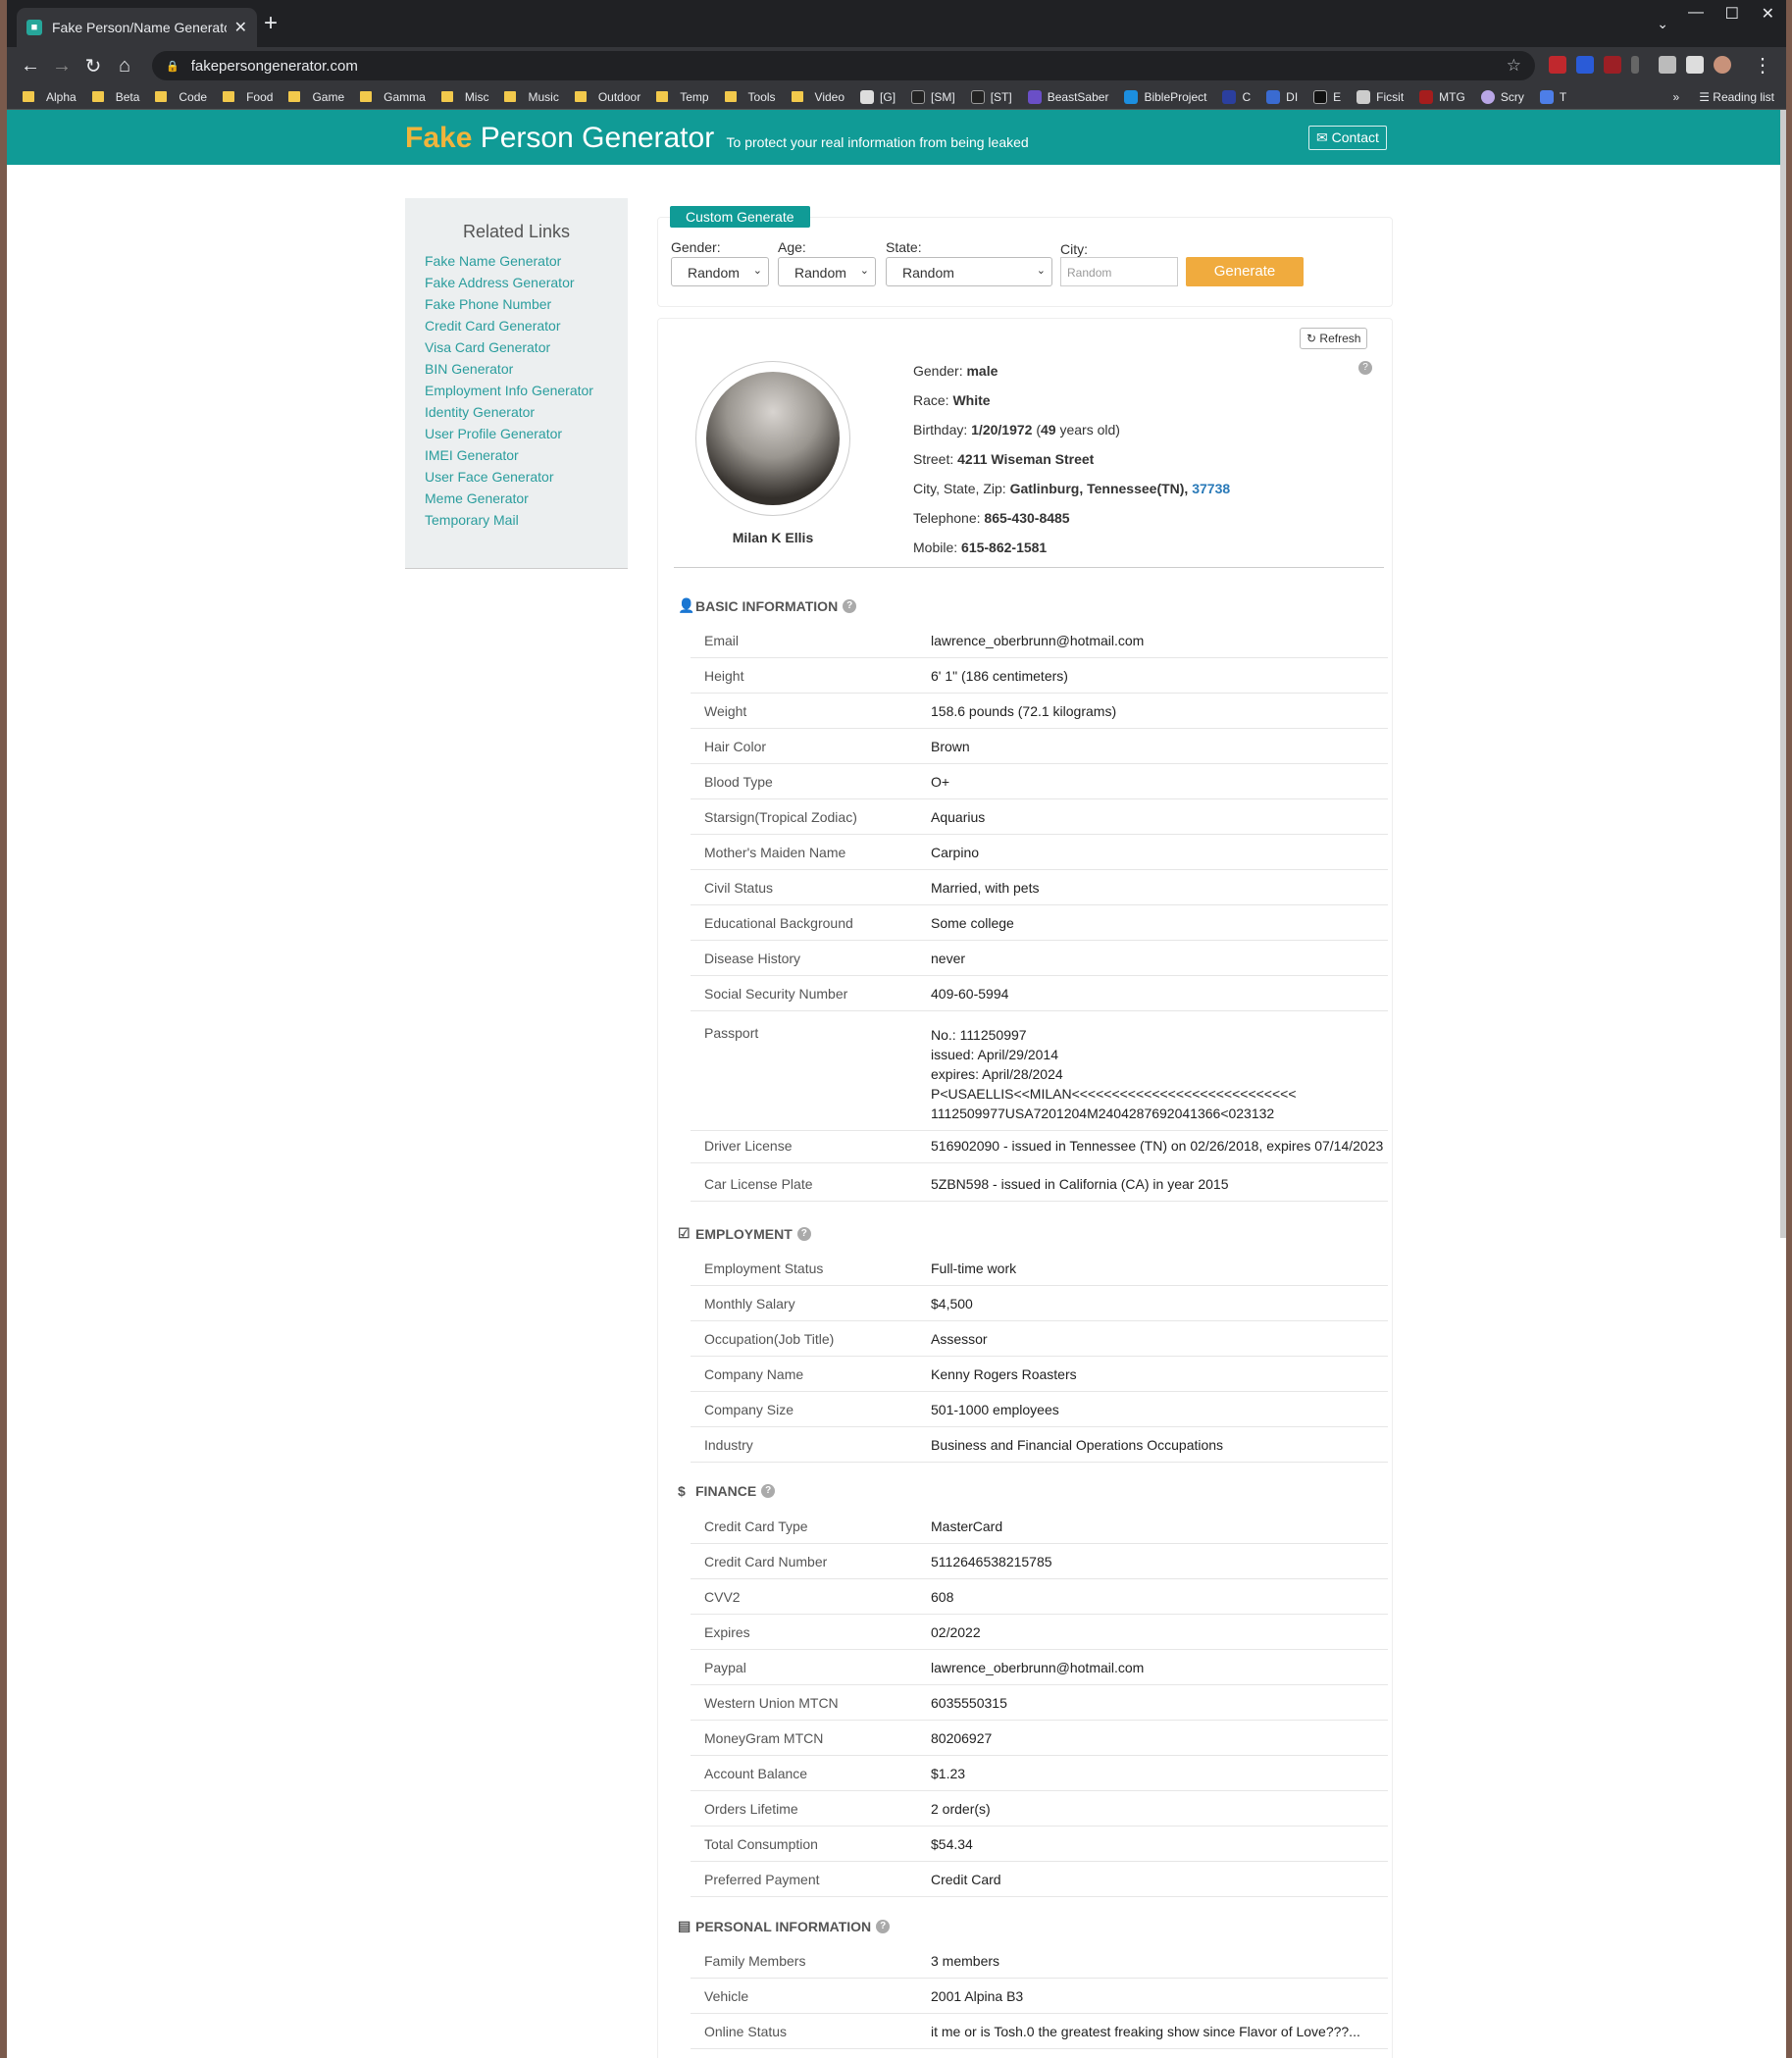 This screenshot has width=1792, height=2058. I want to click on city-input: Random, so click(1119, 271).